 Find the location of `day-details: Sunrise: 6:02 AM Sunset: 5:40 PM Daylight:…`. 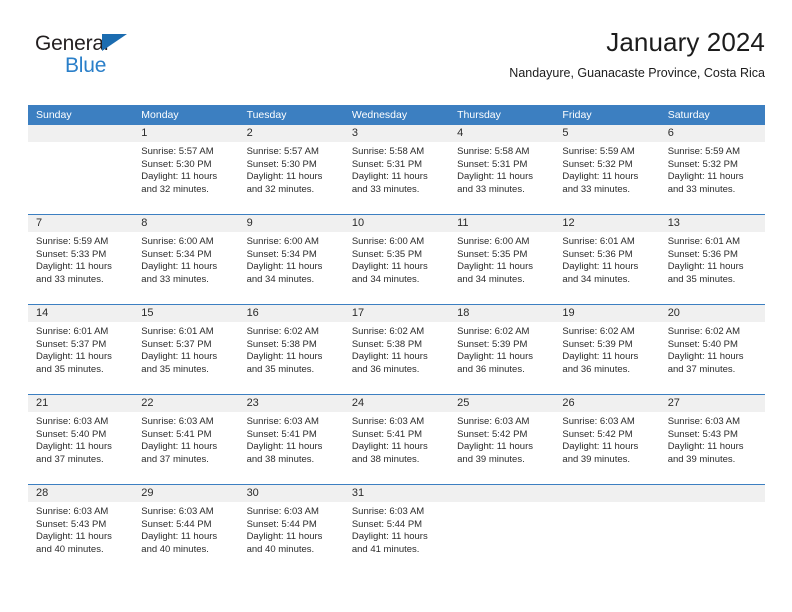

day-details: Sunrise: 6:02 AM Sunset: 5:40 PM Daylight:… is located at coordinates (712, 349).